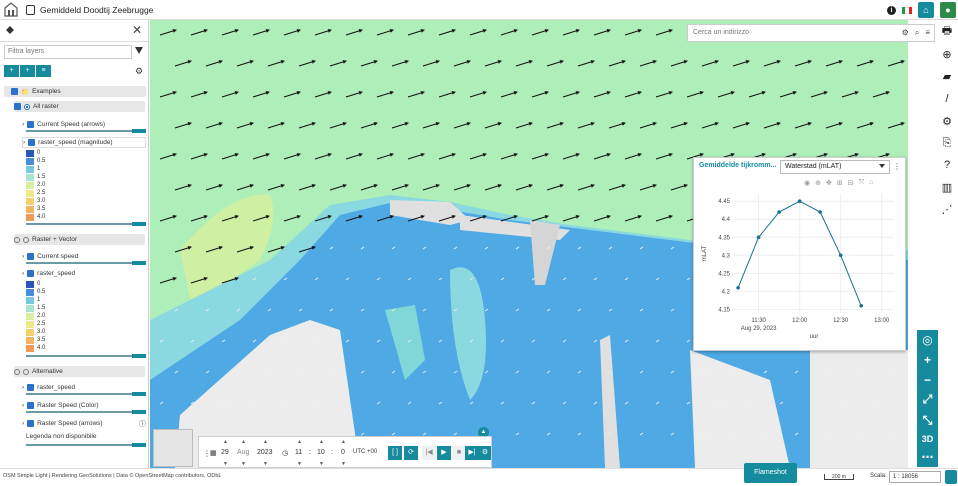  I want to click on folder-icon: ▰, so click(947, 76).